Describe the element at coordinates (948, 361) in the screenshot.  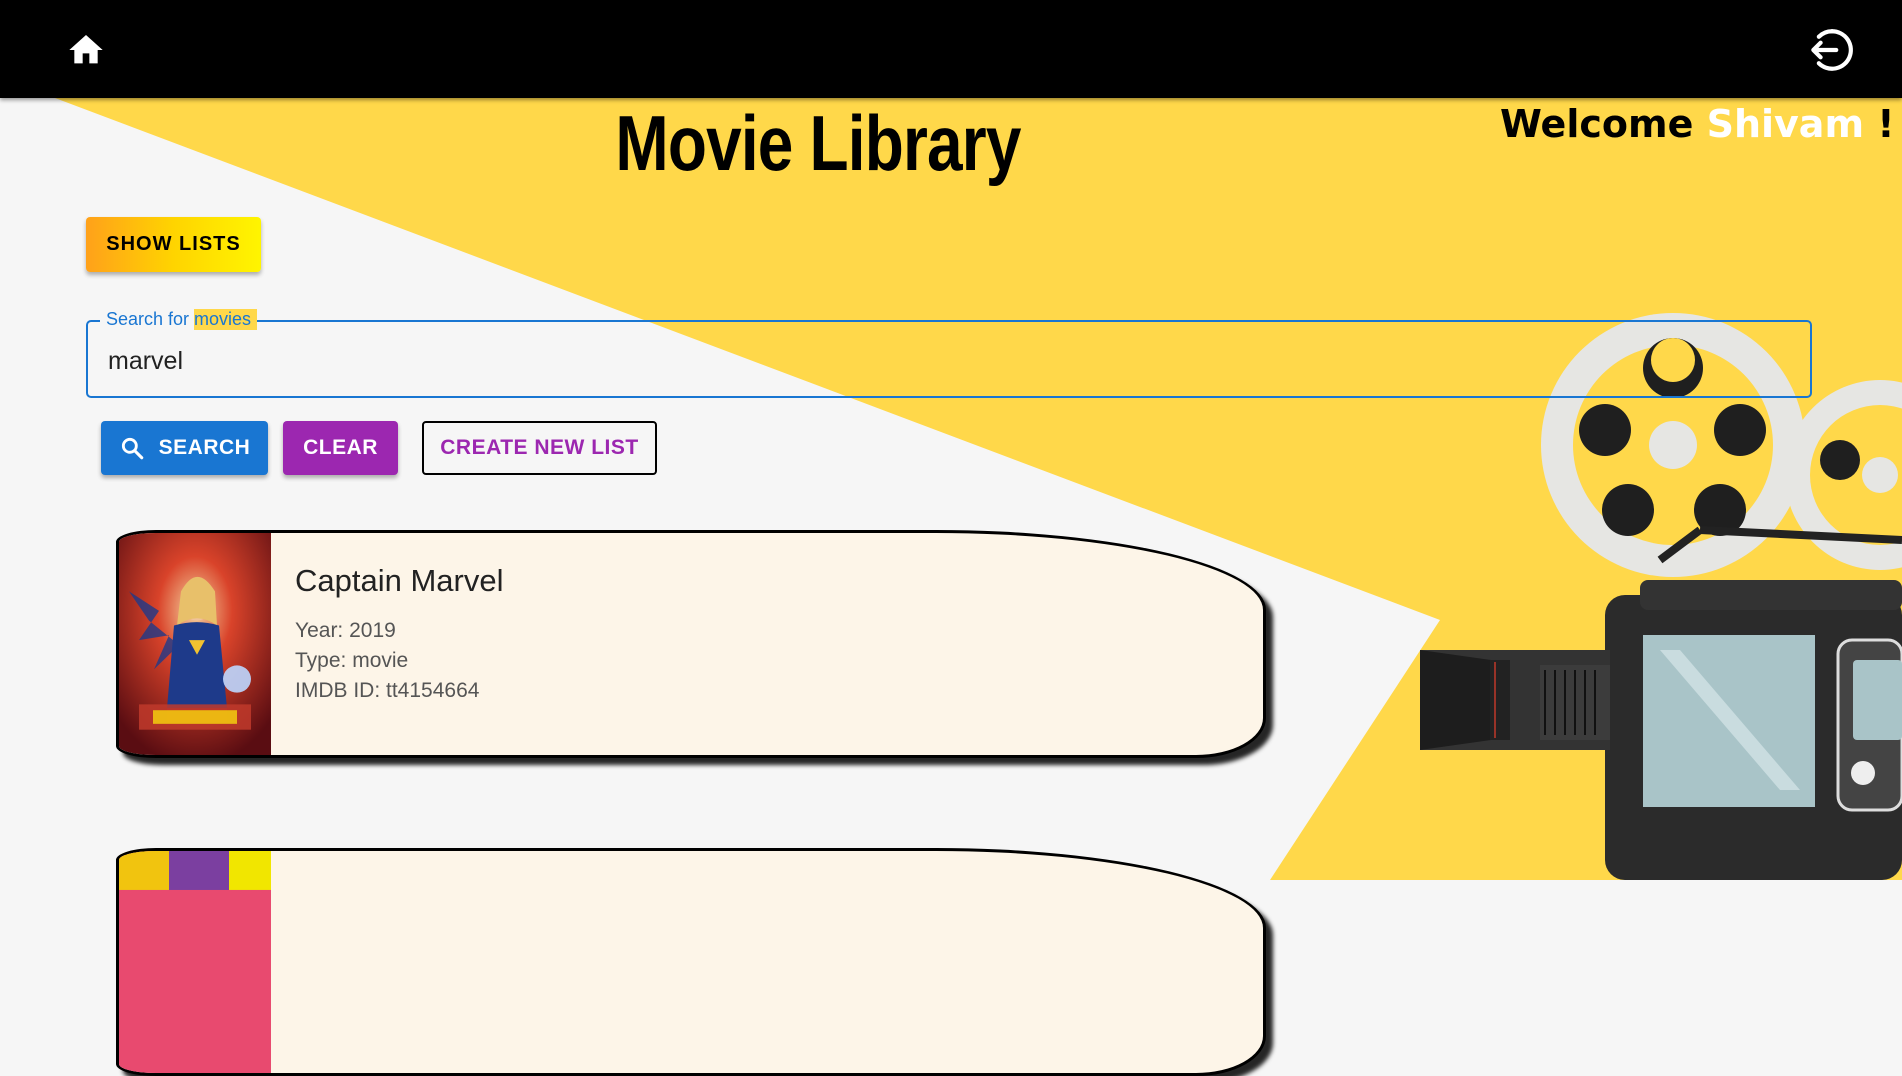
I see `search-input` at that location.